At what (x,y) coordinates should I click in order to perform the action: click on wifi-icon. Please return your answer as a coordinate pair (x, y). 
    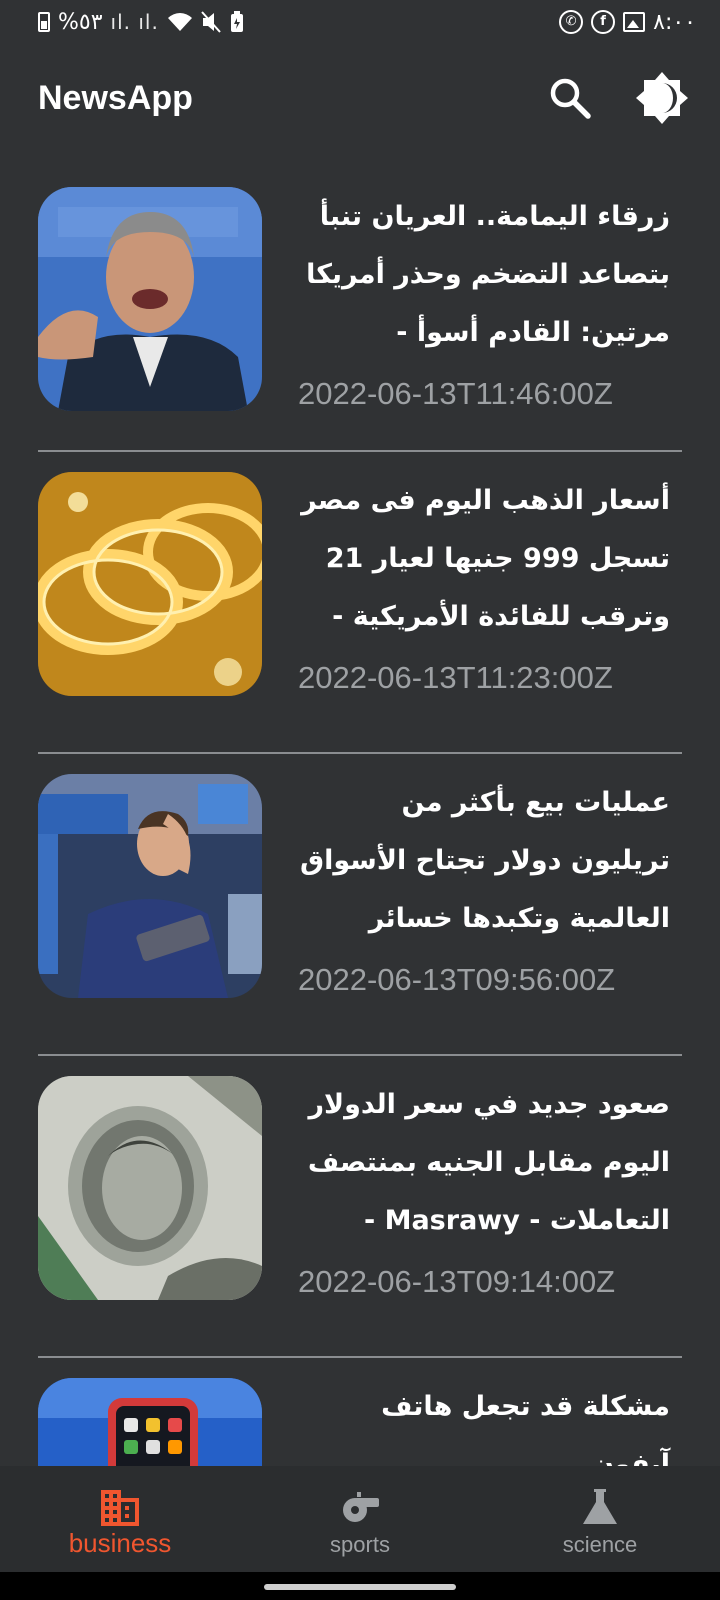
    Looking at the image, I should click on (179, 22).